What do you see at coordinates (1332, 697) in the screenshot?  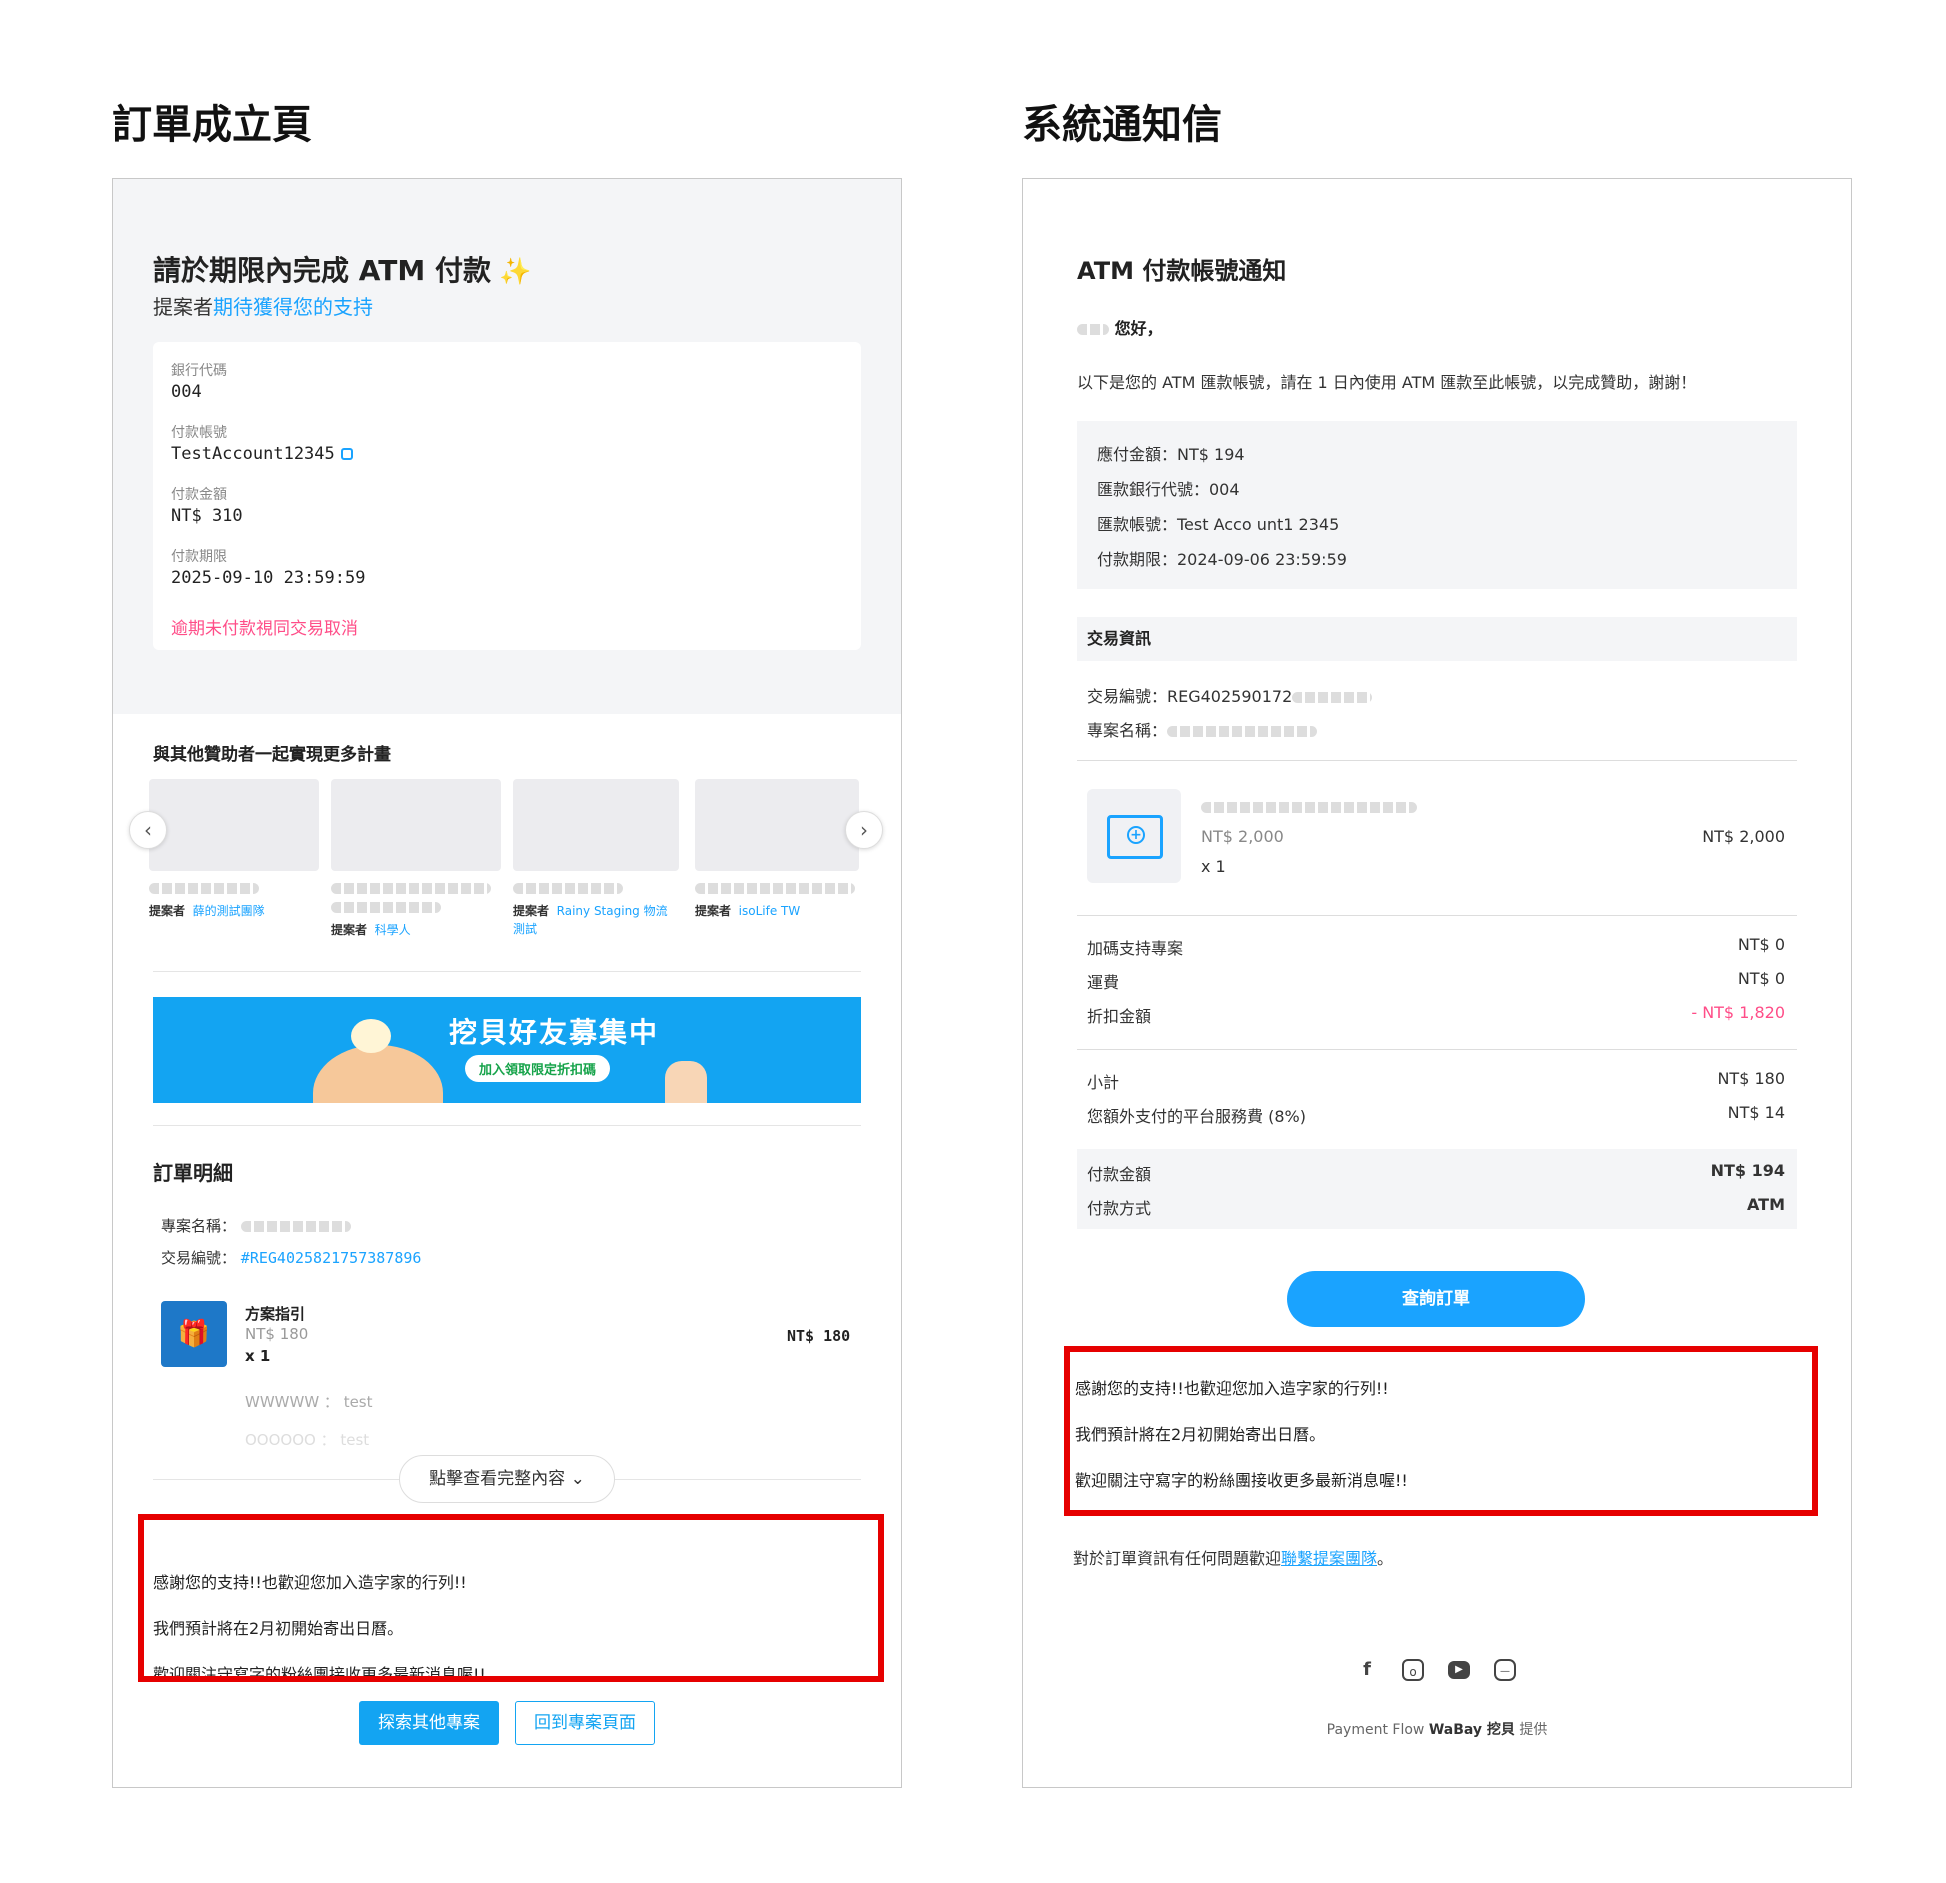 I see `transaction-number-blurred` at bounding box center [1332, 697].